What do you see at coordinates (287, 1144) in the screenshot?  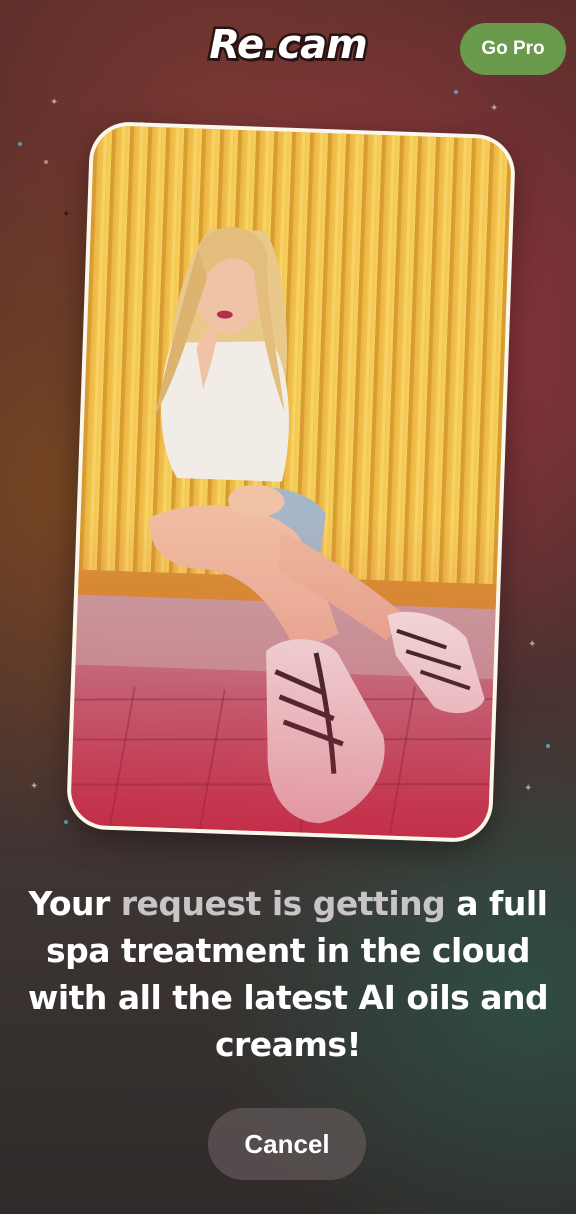 I see `cancel-button: Cancel` at bounding box center [287, 1144].